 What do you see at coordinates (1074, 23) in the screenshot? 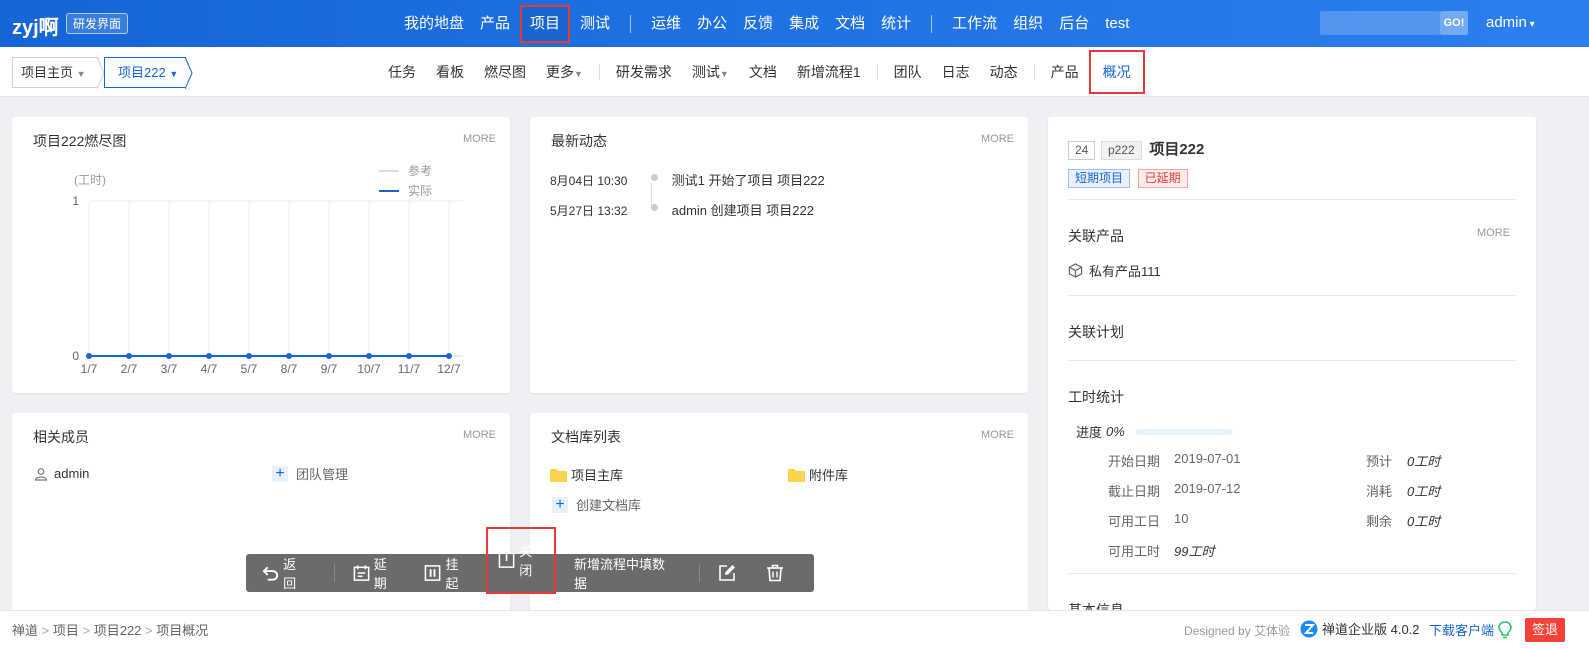
I see `nav-admin: 后台` at bounding box center [1074, 23].